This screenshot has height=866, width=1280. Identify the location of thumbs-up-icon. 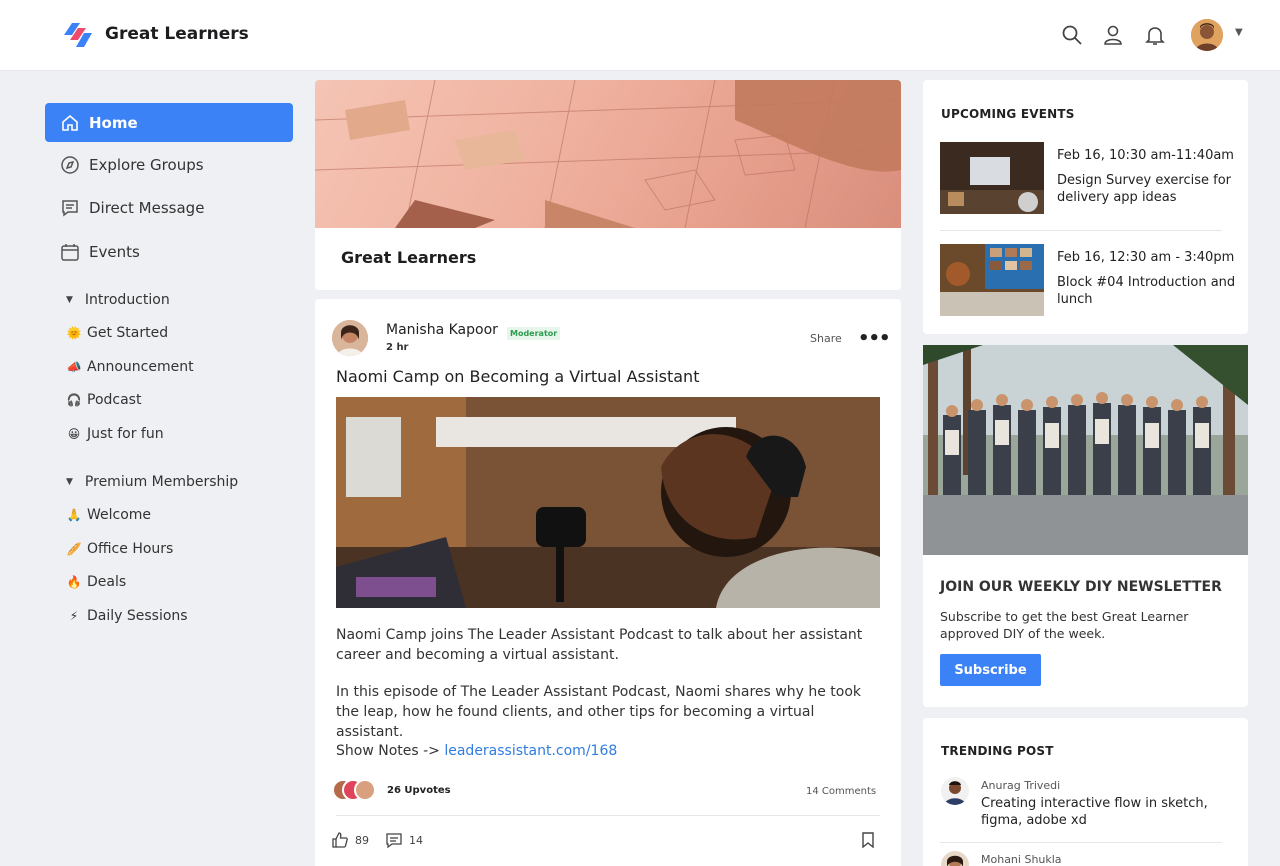
(340, 840).